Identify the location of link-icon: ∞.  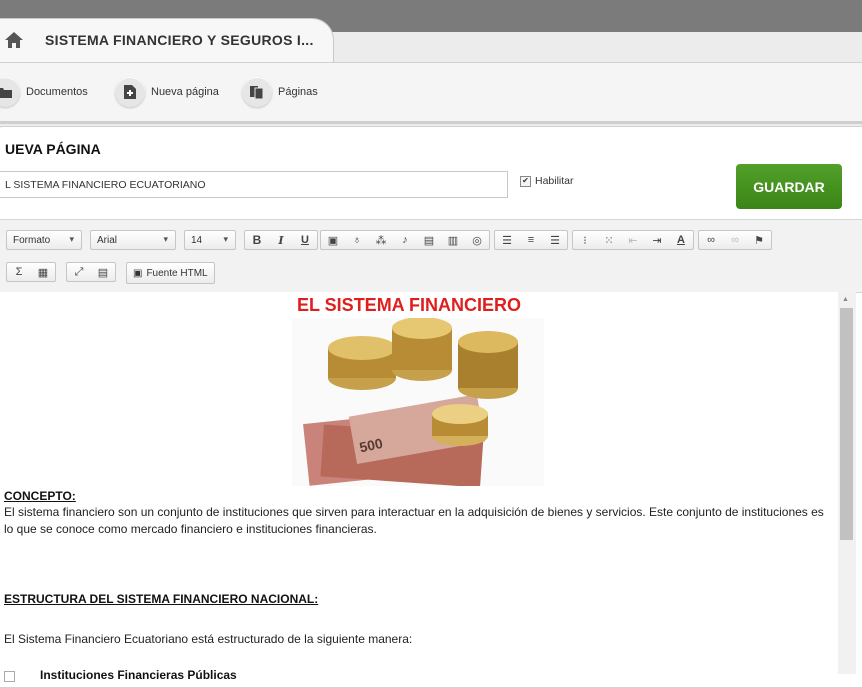
(711, 240).